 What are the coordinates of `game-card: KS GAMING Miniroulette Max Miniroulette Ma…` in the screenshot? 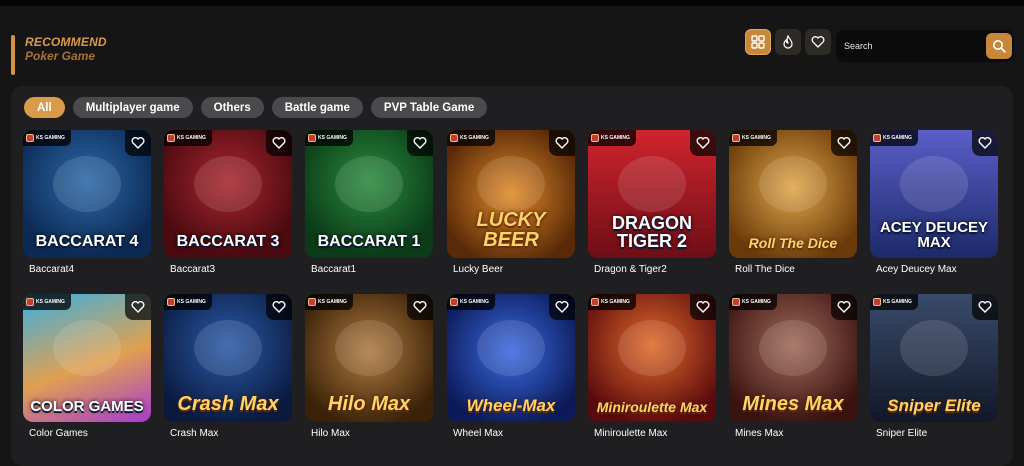 It's located at (652, 366).